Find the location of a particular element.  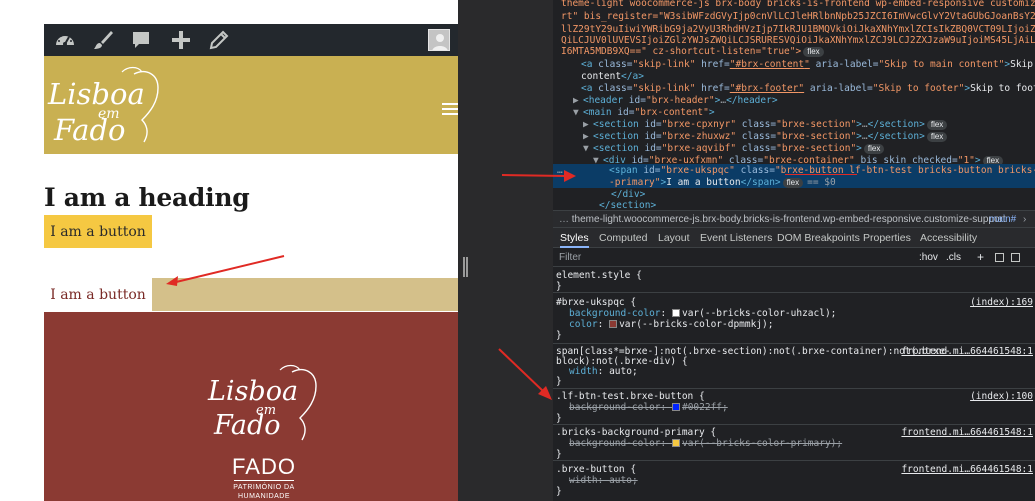

sidebar-toggle-icon is located at coordinates (1015, 257).